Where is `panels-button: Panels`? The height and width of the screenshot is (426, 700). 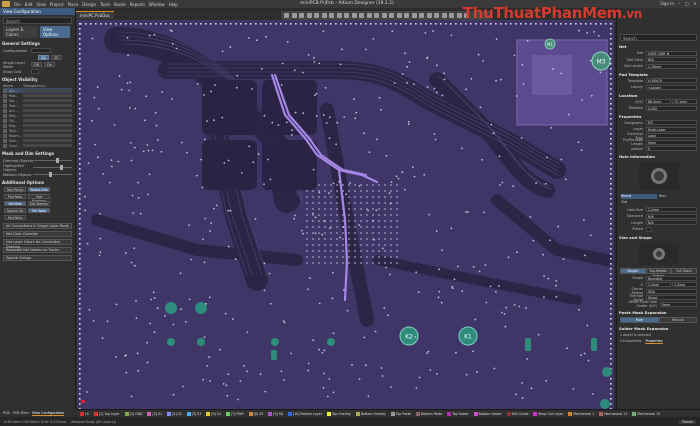
panels-button: Panels is located at coordinates (687, 421).